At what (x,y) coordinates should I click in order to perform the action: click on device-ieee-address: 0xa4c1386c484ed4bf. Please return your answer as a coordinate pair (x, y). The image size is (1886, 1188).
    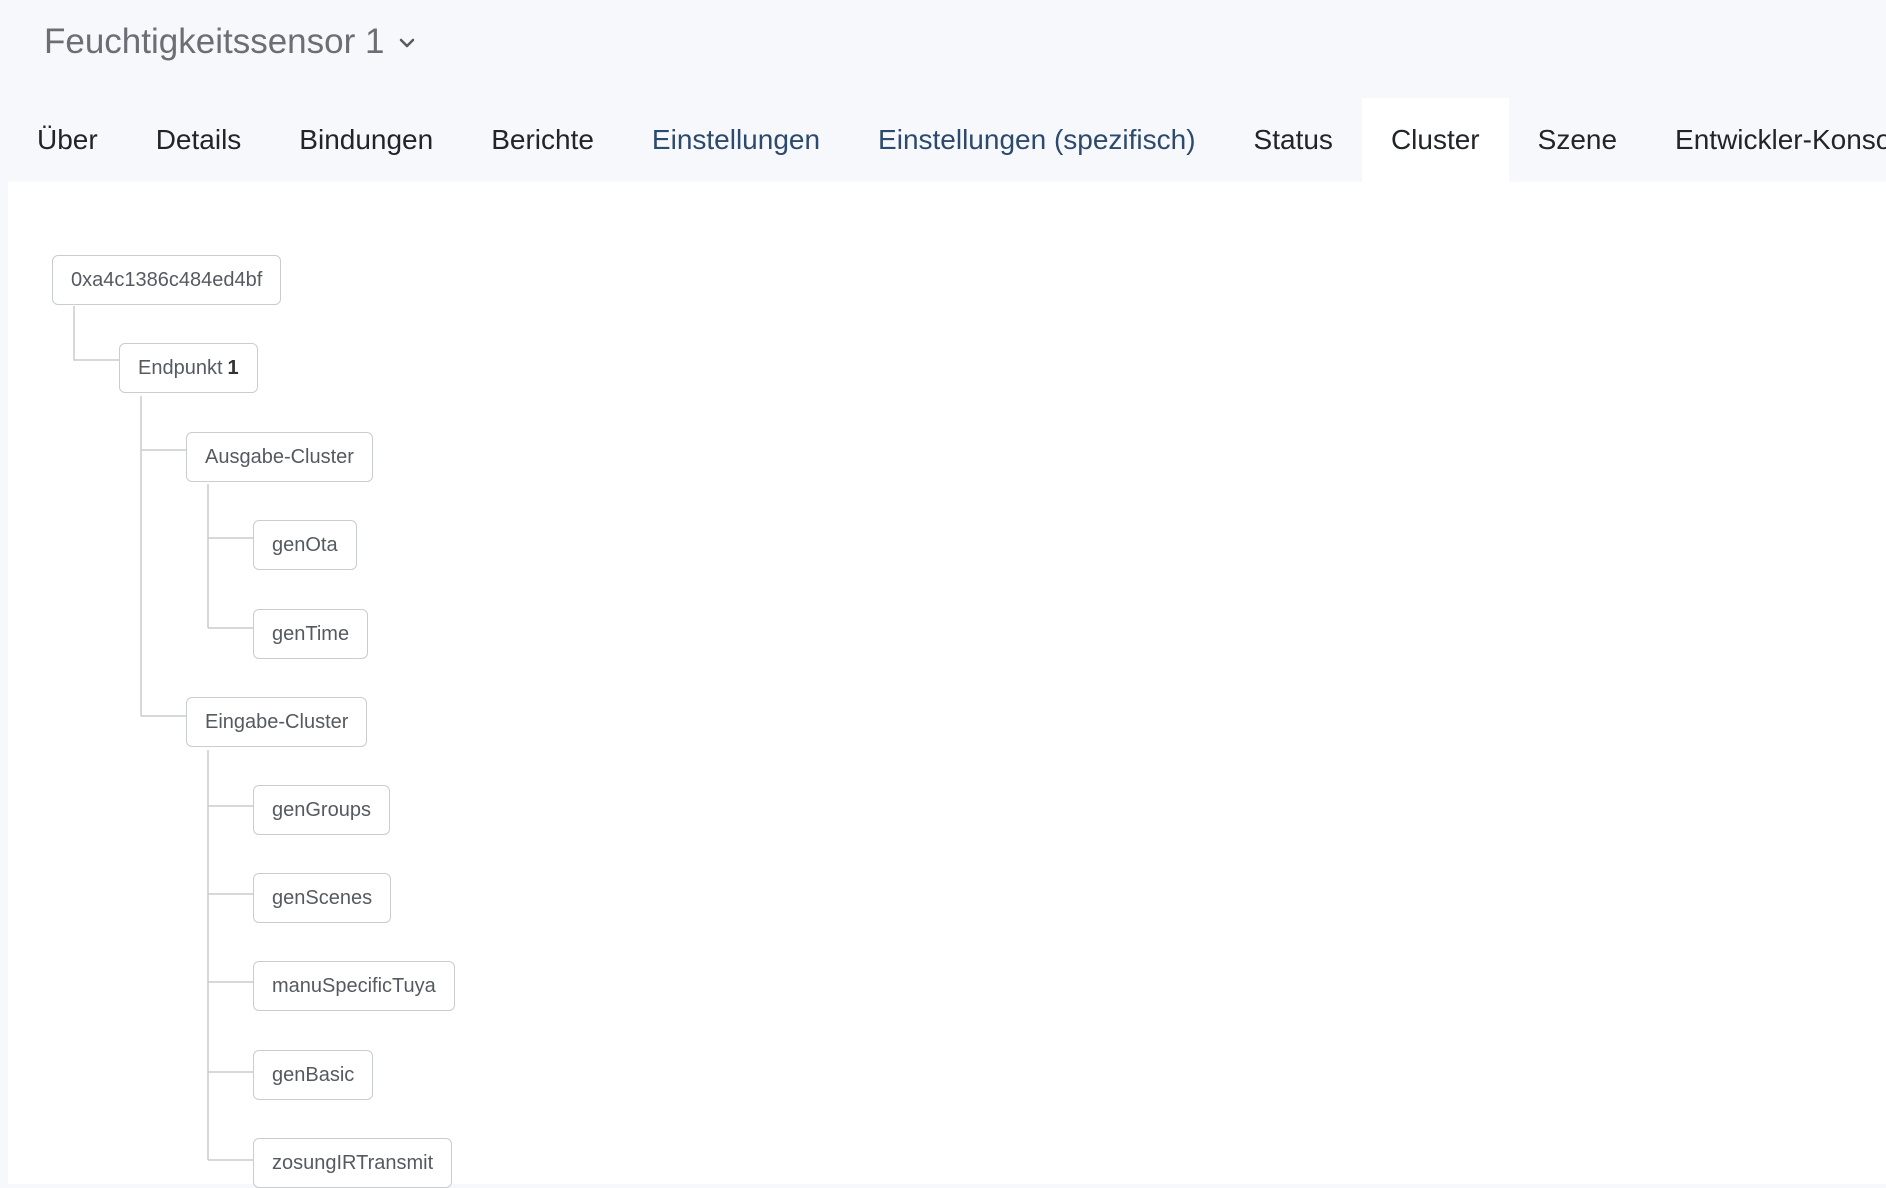
    Looking at the image, I should click on (167, 279).